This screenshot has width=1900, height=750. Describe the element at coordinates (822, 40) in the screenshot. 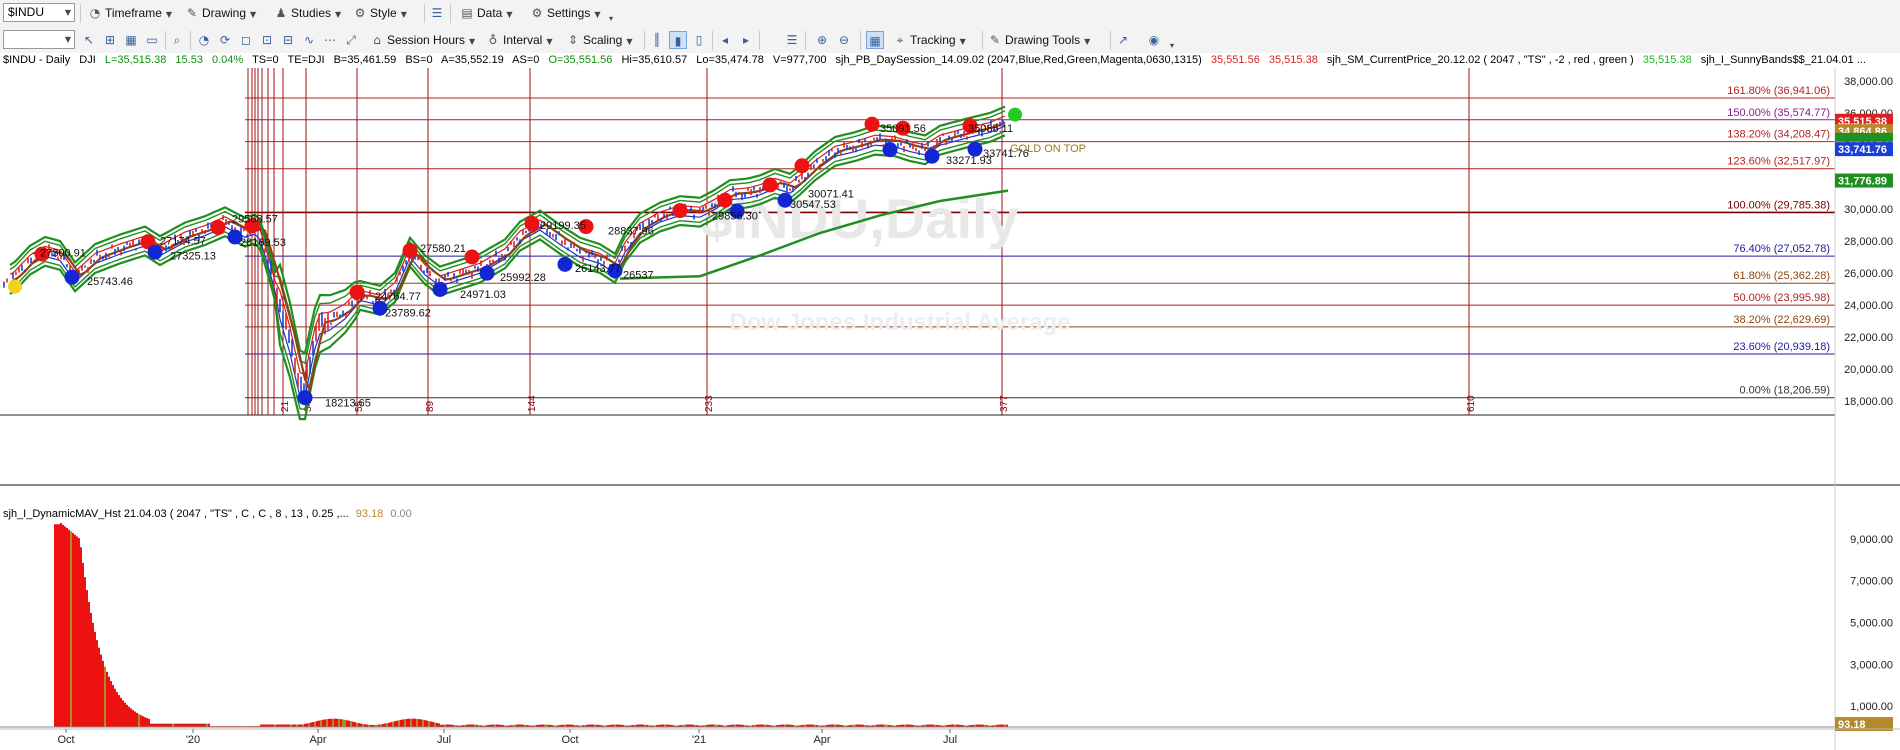

I see `zoom-in-icon: ⊕` at that location.